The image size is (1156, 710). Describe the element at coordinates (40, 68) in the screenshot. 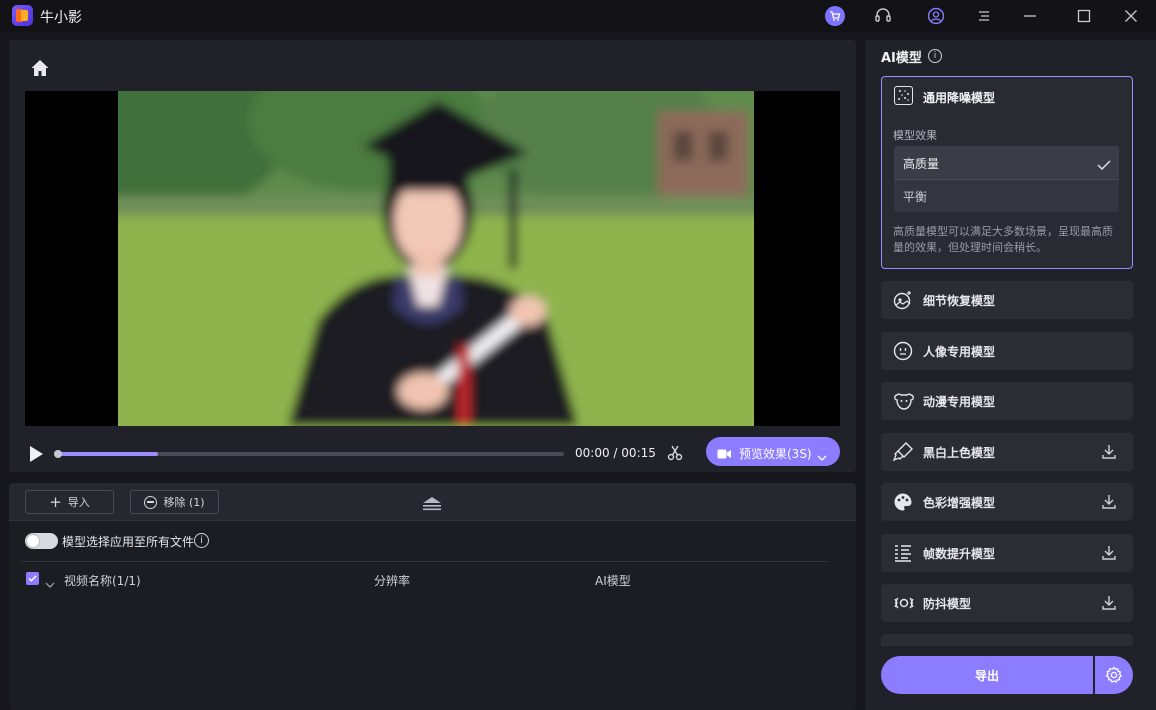

I see `home-icon` at that location.